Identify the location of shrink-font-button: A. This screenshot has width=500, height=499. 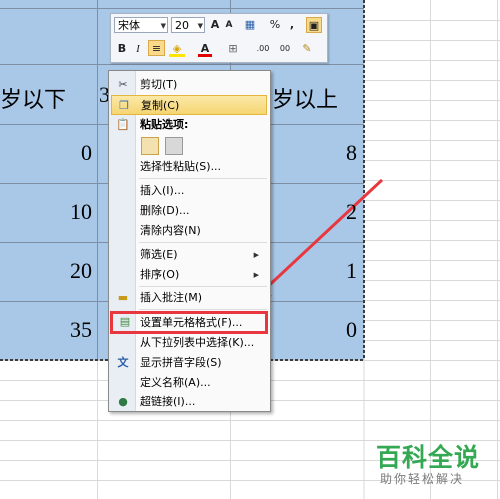
(229, 25).